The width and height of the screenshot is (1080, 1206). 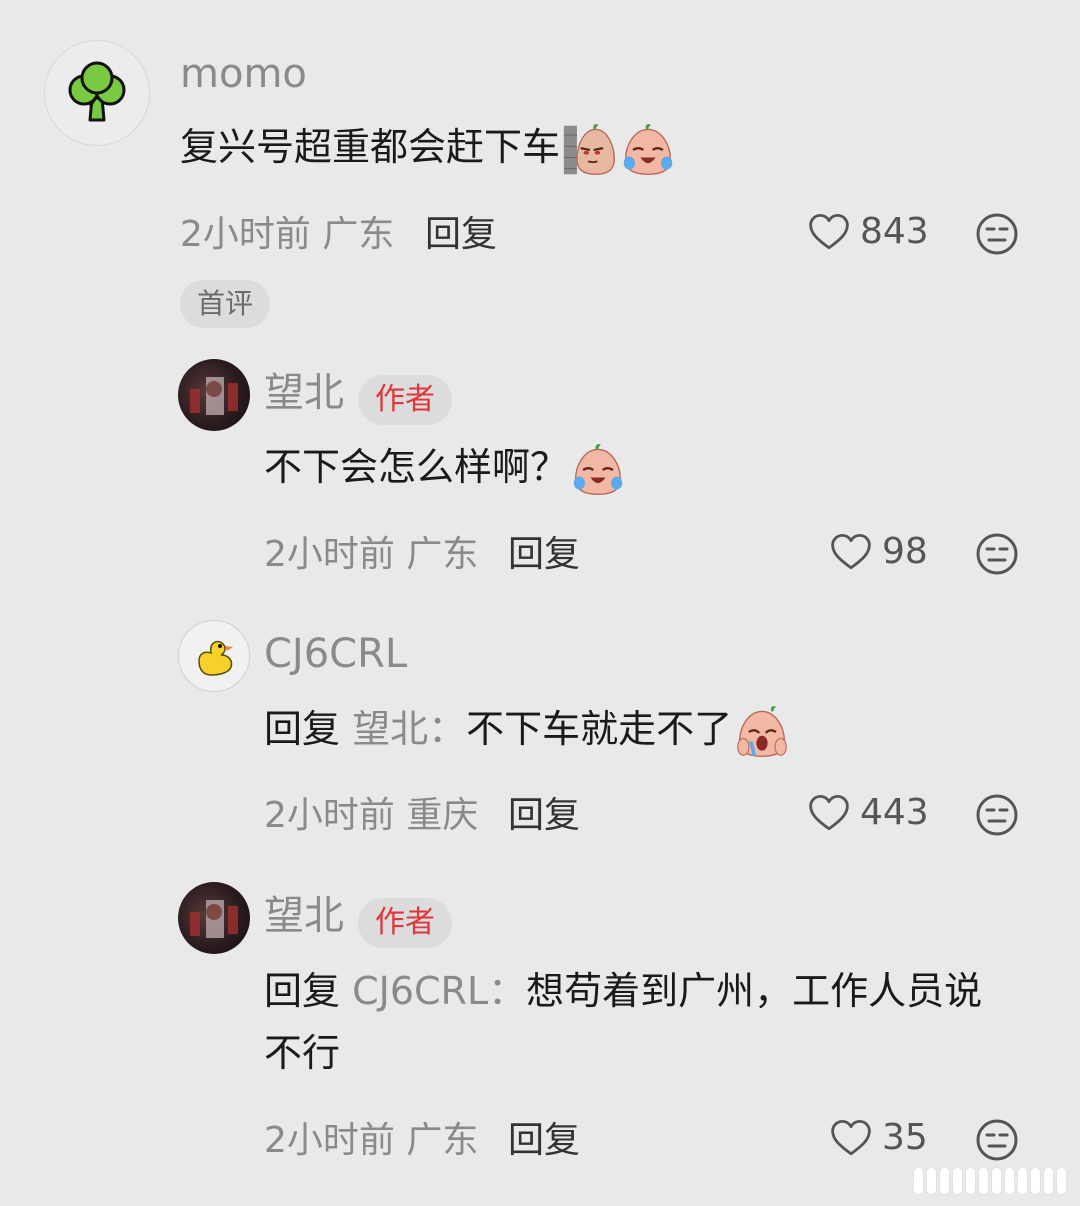 What do you see at coordinates (445, 467) in the screenshot?
I see `comment-text: 不下会怎么样啊？` at bounding box center [445, 467].